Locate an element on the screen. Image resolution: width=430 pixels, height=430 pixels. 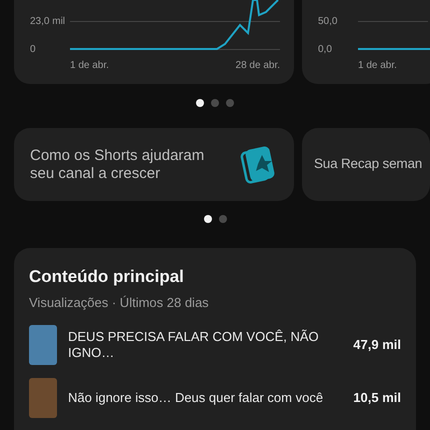
chart-card: 50,0 0,0 1 de abr. is located at coordinates (366, 42).